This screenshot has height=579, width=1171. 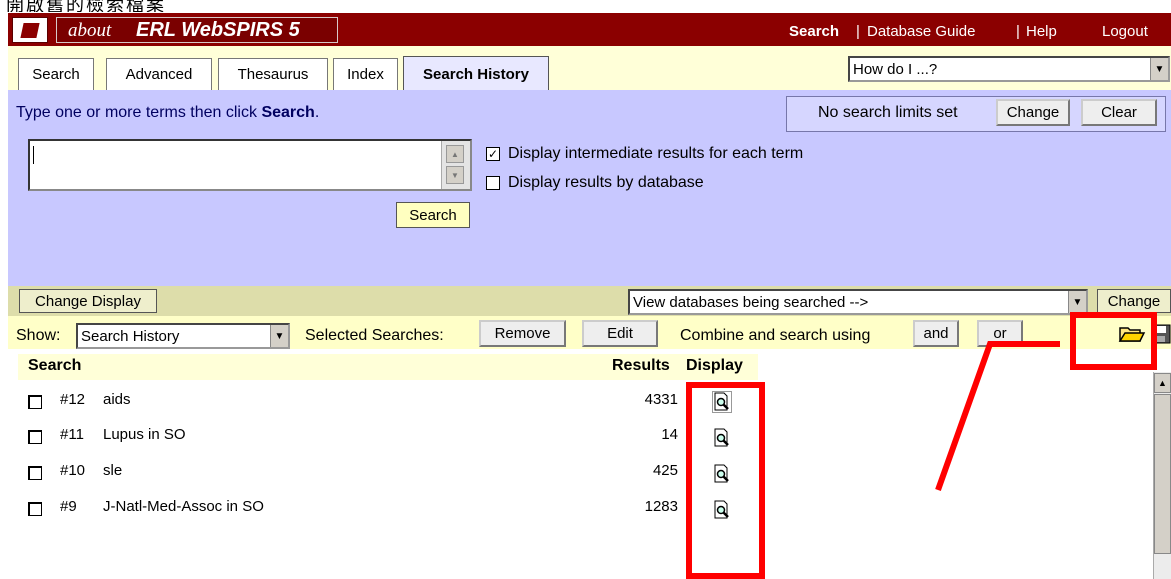 I want to click on search-results-count: 4331, so click(x=661, y=399).